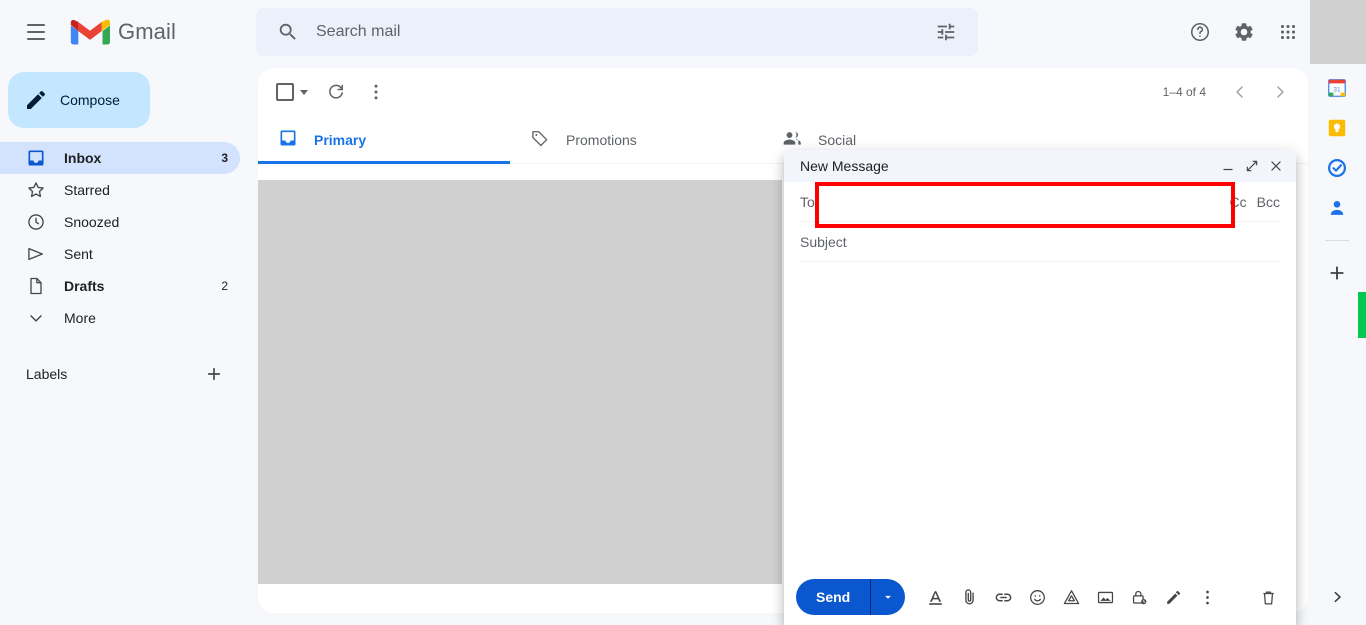 Image resolution: width=1366 pixels, height=625 pixels. Describe the element at coordinates (1184, 92) in the screenshot. I see `pagination-label: 1–4 of 4` at that location.